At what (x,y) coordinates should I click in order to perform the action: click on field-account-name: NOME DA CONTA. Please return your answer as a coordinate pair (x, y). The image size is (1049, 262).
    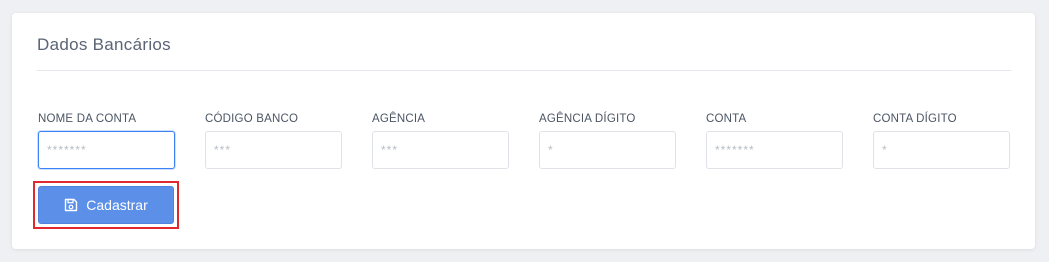
    Looking at the image, I should click on (106, 140).